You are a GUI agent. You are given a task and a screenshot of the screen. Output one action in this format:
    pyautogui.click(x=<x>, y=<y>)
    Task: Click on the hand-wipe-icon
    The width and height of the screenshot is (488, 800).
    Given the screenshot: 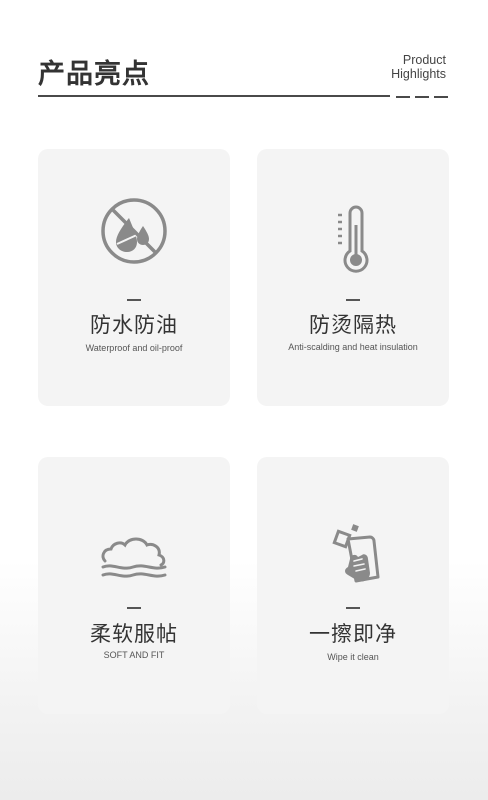 What is the action you would take?
    pyautogui.click(x=353, y=554)
    